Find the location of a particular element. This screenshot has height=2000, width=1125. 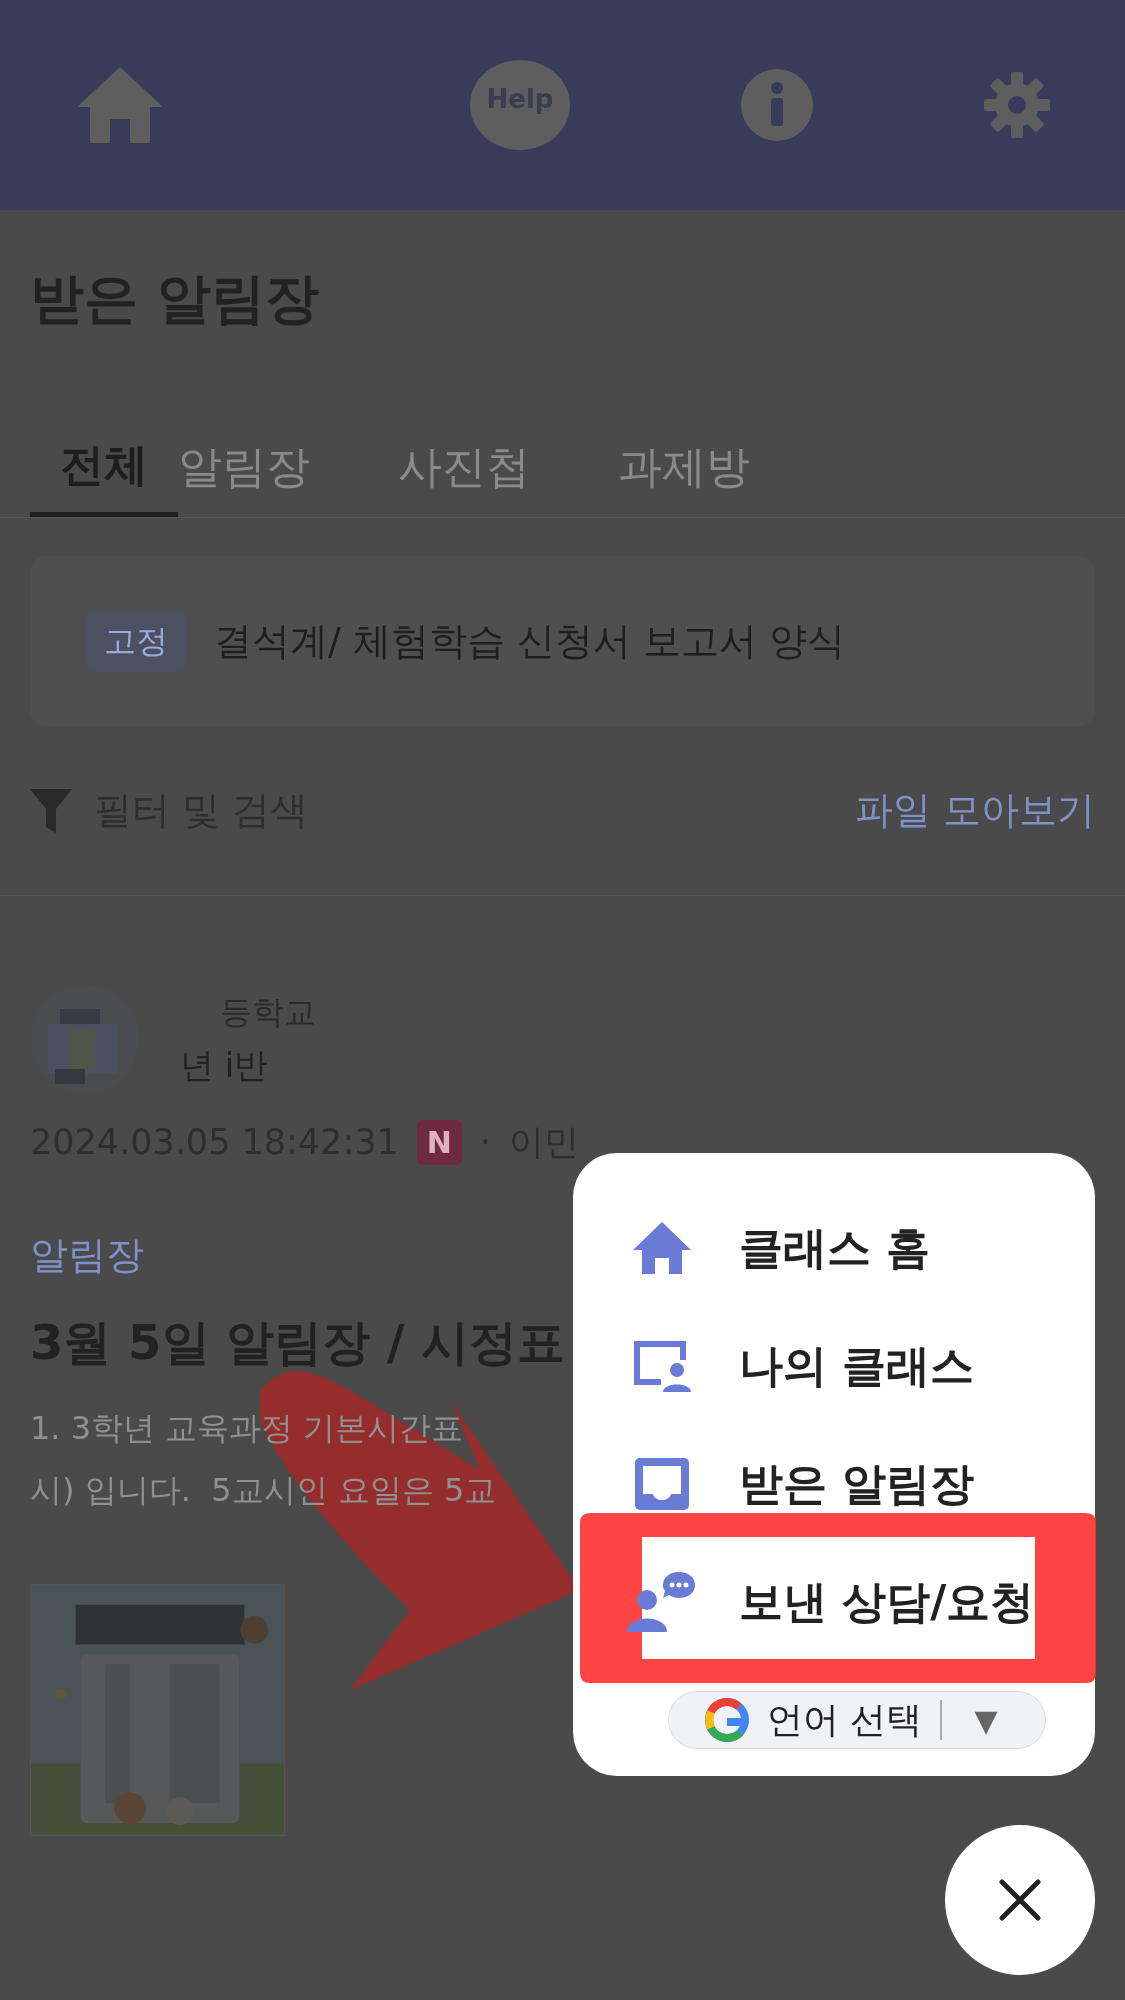

menu-item: 클래스 홈 is located at coordinates (834, 1248).